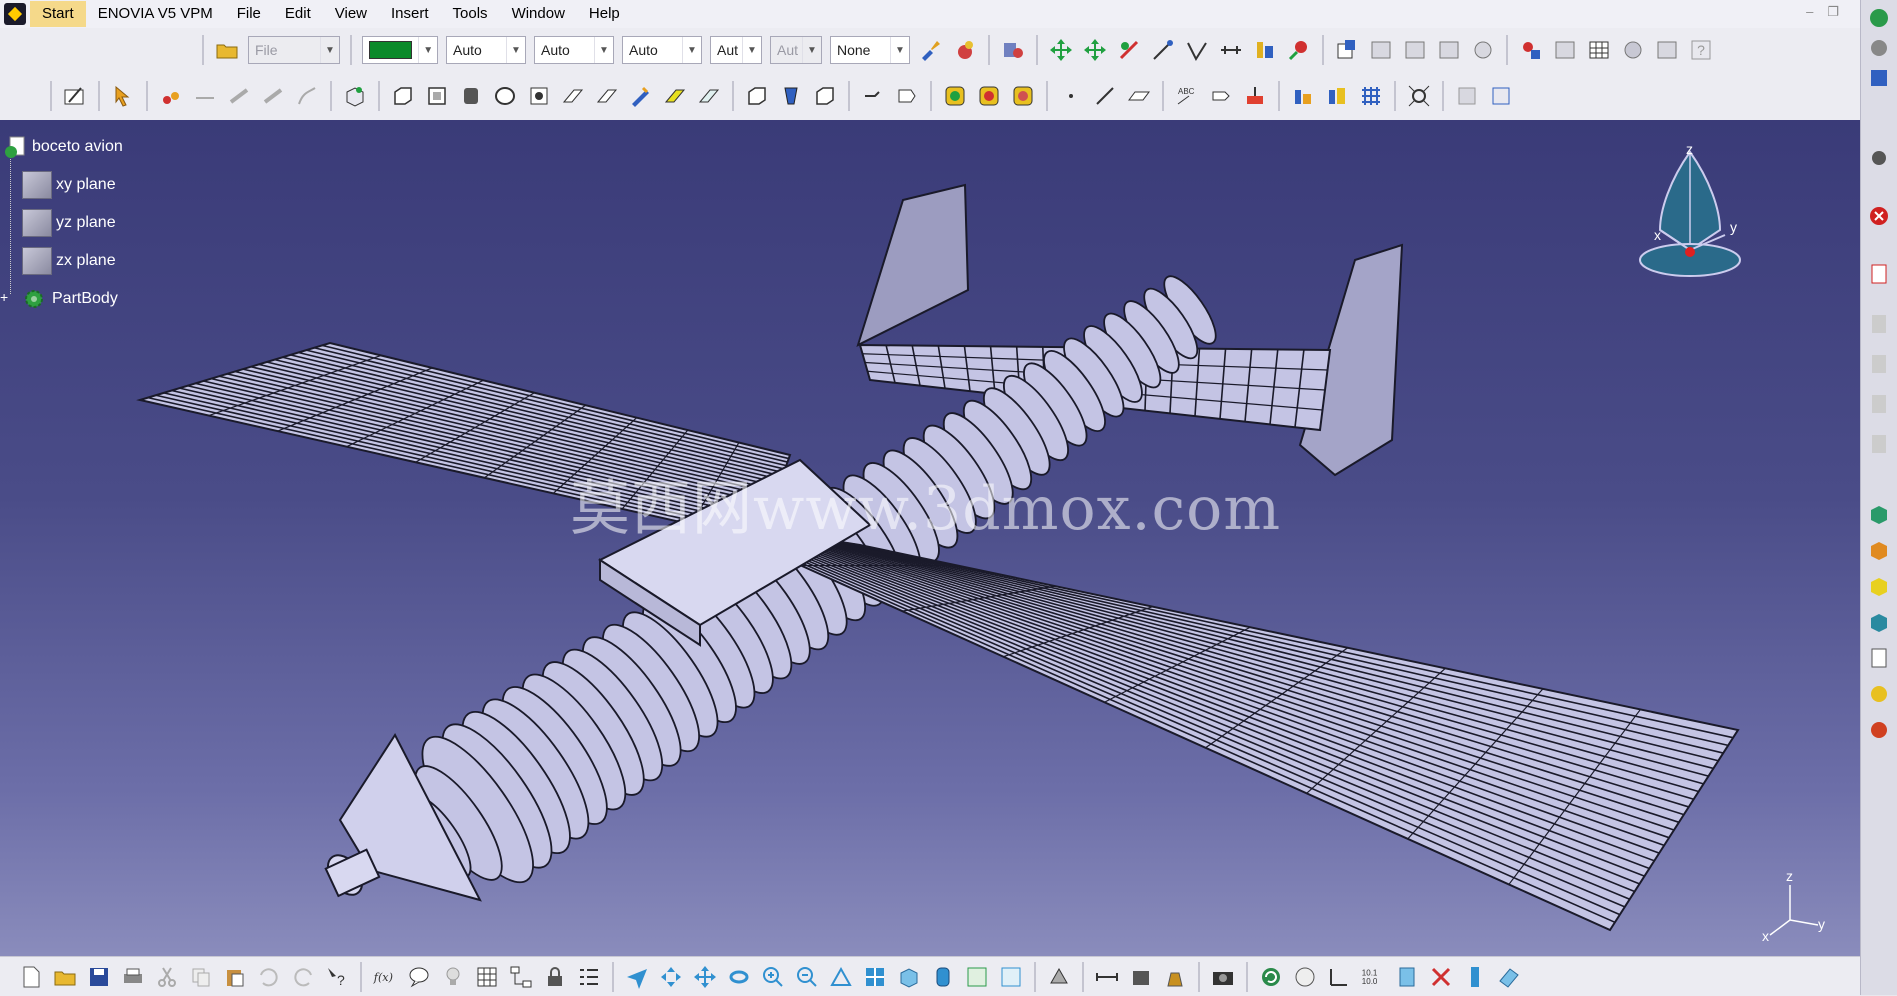  I want to click on tag-icon, so click(907, 96).